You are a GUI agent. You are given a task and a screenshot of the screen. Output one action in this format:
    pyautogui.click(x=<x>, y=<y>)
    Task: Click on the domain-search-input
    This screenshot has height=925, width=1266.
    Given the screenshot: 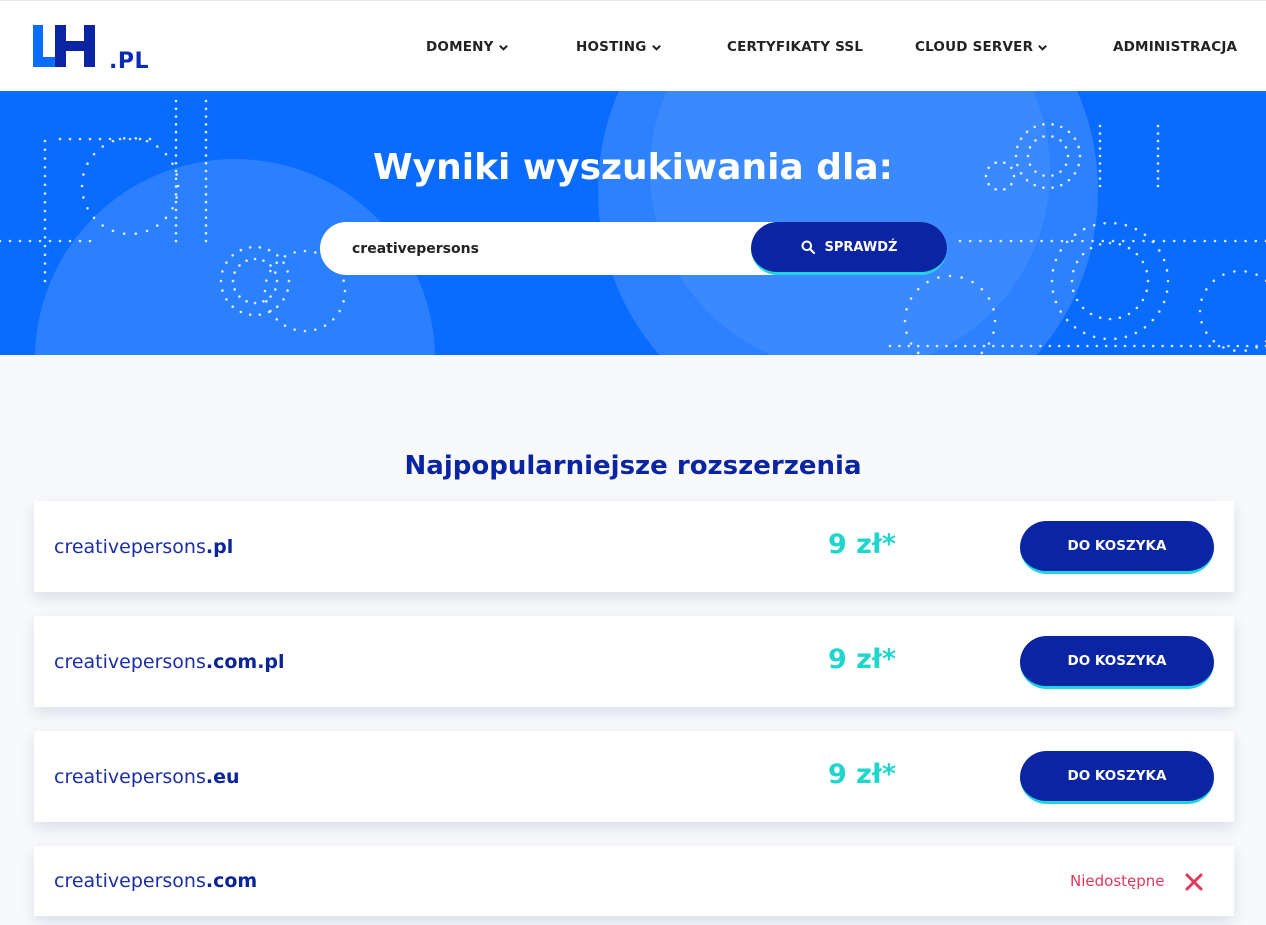 What is the action you would take?
    pyautogui.click(x=540, y=248)
    